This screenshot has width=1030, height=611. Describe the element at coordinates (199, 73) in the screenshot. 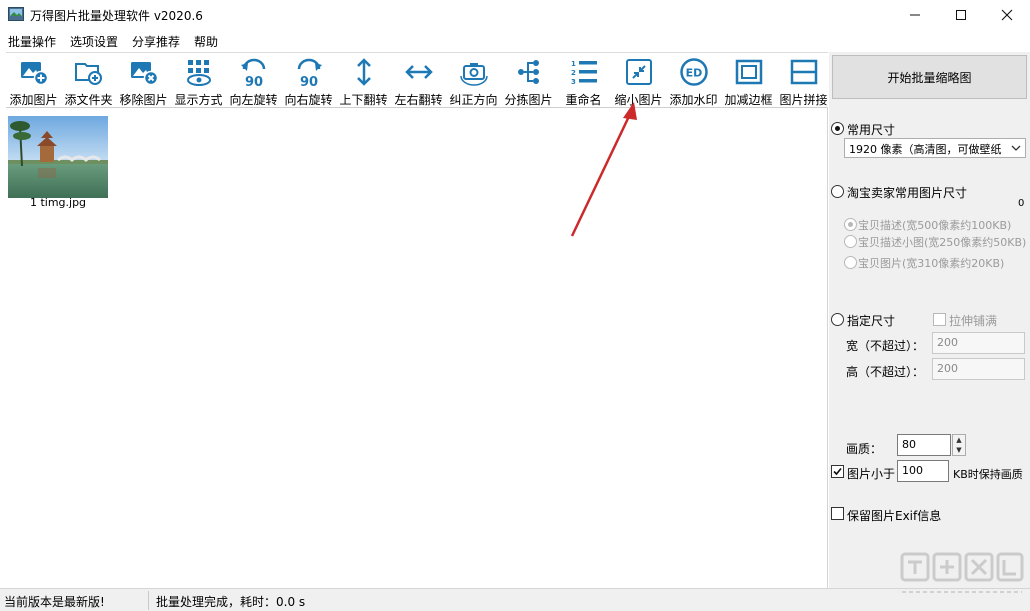

I see `display-mode-icon` at that location.